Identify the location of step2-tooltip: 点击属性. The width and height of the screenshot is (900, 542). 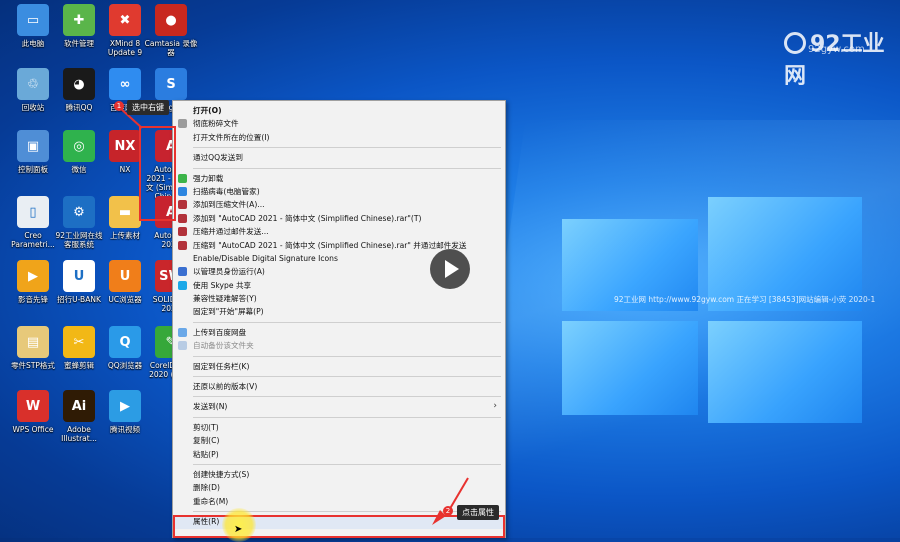
(478, 512).